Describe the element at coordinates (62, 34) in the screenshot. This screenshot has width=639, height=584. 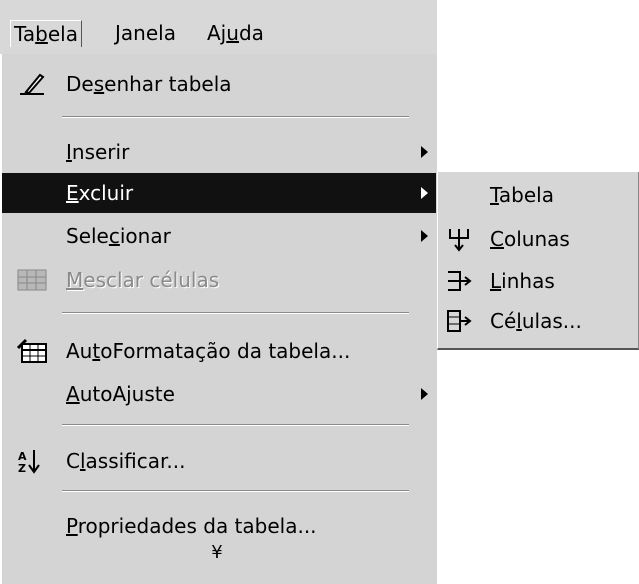
I see `menubar-label-post: ela` at that location.